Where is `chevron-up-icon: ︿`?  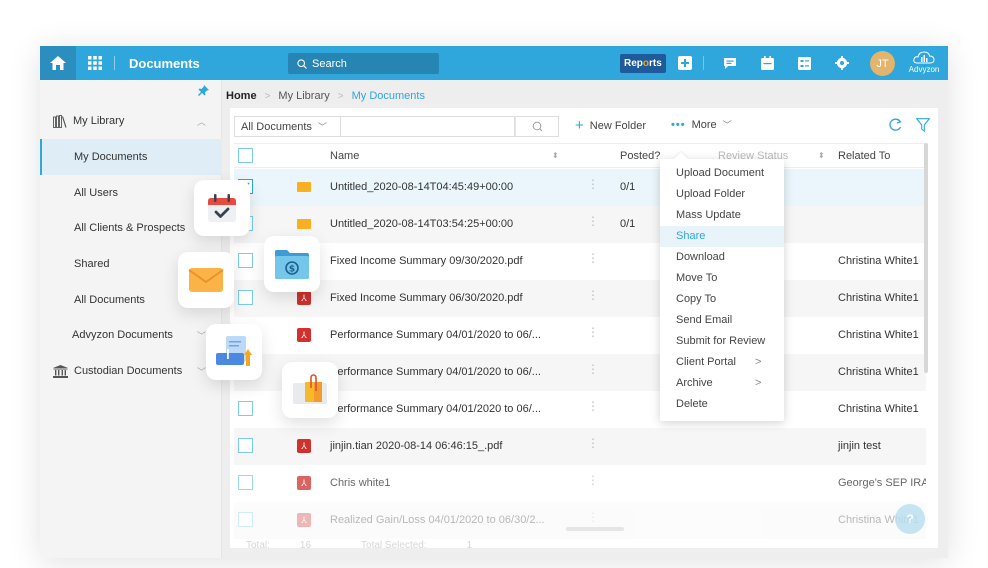 chevron-up-icon: ︿ is located at coordinates (201, 121).